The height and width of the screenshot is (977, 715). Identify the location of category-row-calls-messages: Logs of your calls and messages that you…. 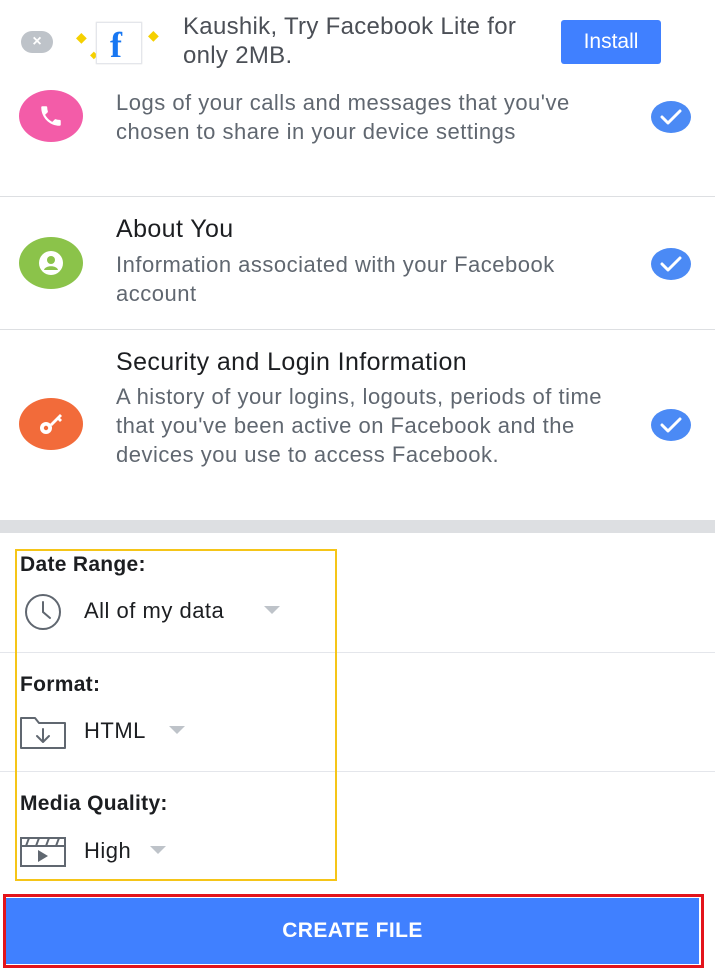
(357, 139).